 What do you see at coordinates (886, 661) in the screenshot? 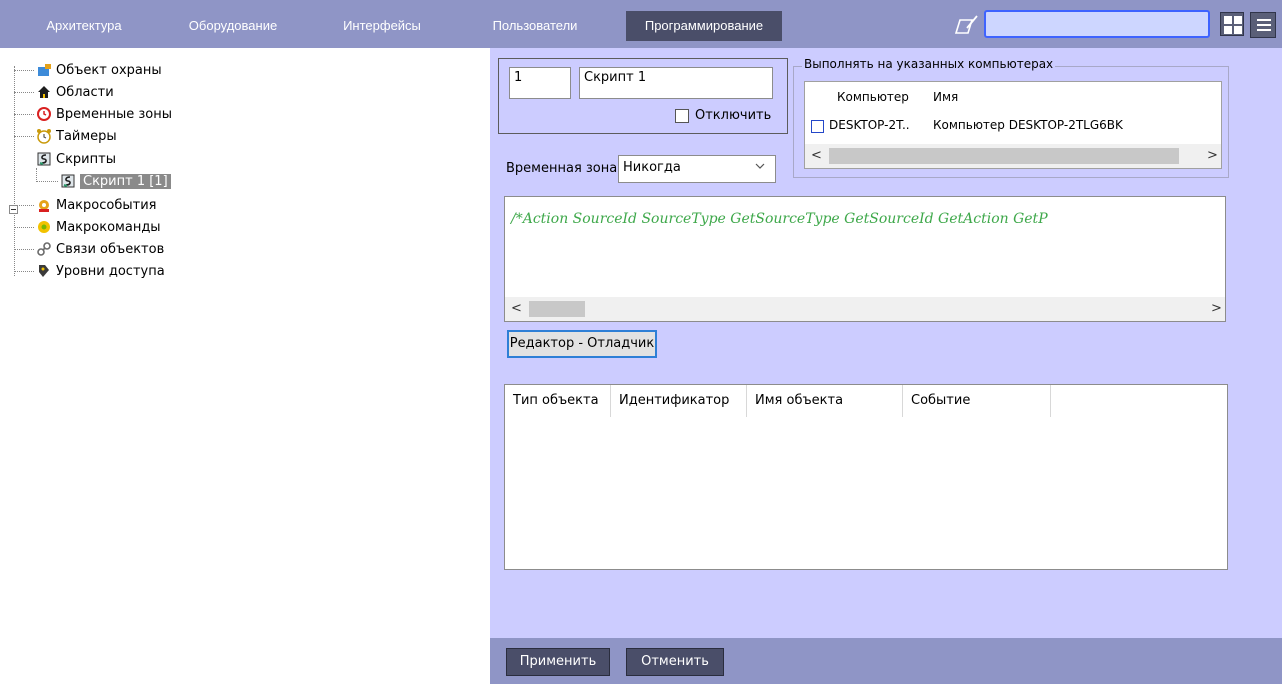
I see `bottom-action-bar: Применить Отменить` at bounding box center [886, 661].